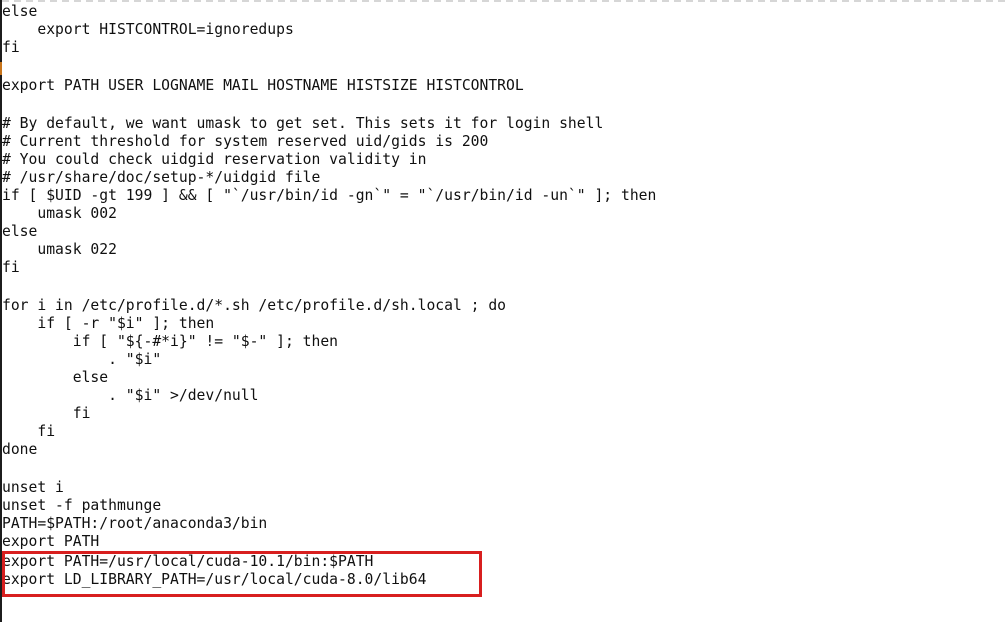 Image resolution: width=1008 pixels, height=622 pixels. I want to click on code-line: unset i, so click(33, 487).